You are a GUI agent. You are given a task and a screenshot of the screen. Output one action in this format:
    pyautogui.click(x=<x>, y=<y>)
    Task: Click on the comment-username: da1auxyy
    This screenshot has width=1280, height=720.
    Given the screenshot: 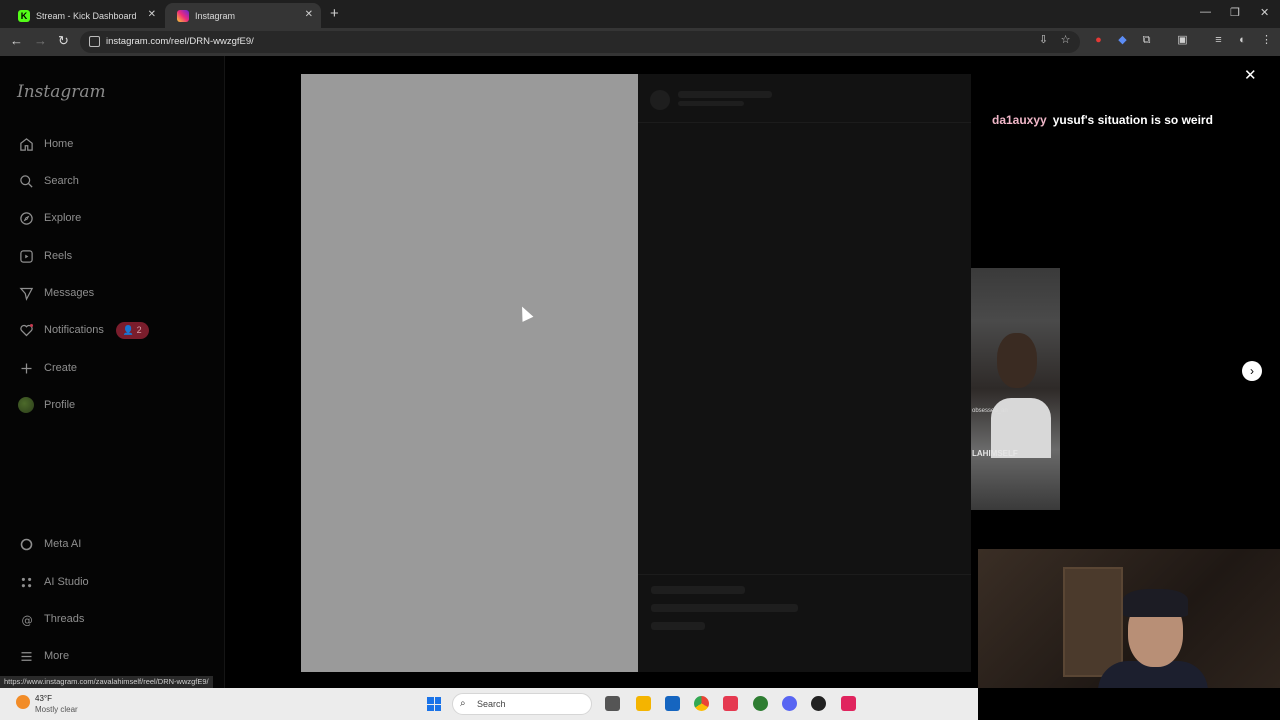 What is the action you would take?
    pyautogui.click(x=1019, y=120)
    